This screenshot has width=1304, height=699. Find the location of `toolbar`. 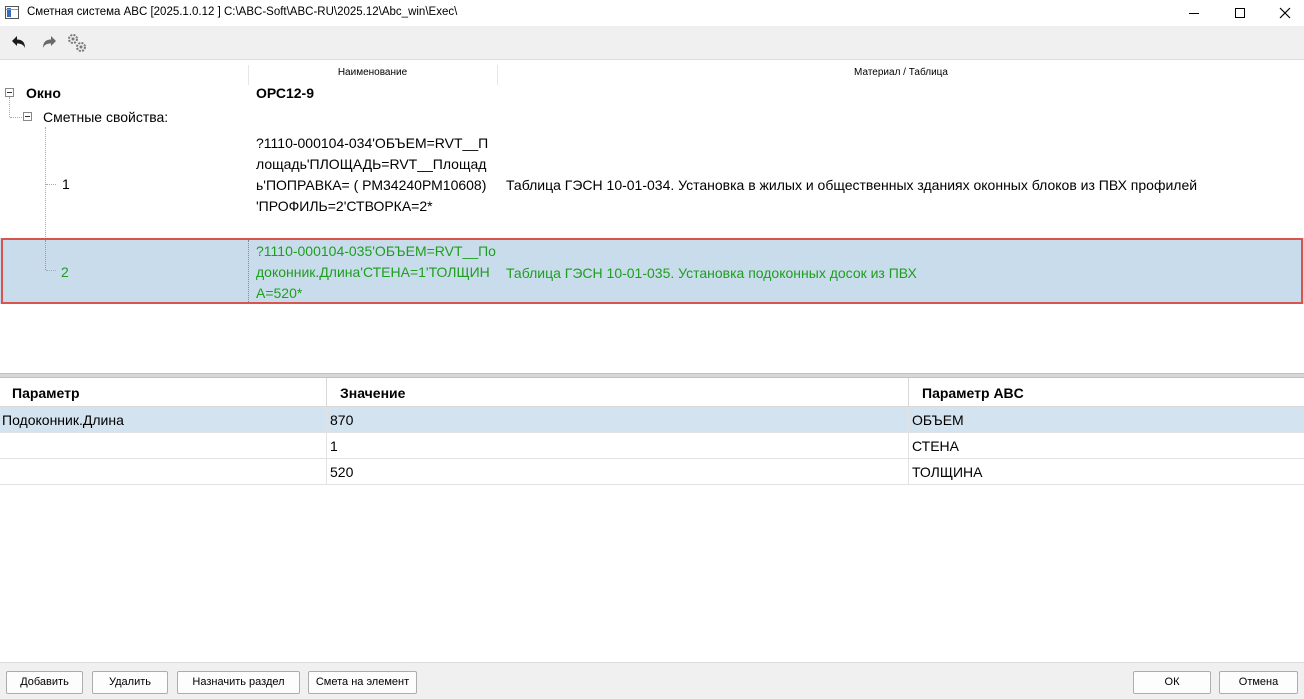

toolbar is located at coordinates (652, 43).